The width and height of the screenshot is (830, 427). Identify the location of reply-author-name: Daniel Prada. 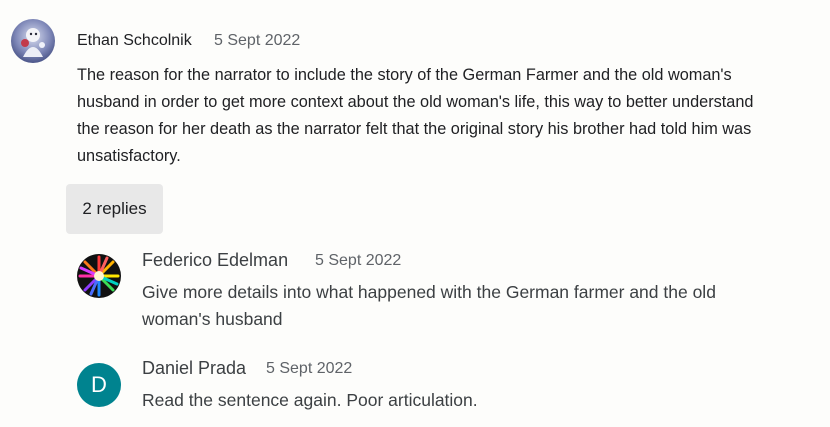
(194, 368).